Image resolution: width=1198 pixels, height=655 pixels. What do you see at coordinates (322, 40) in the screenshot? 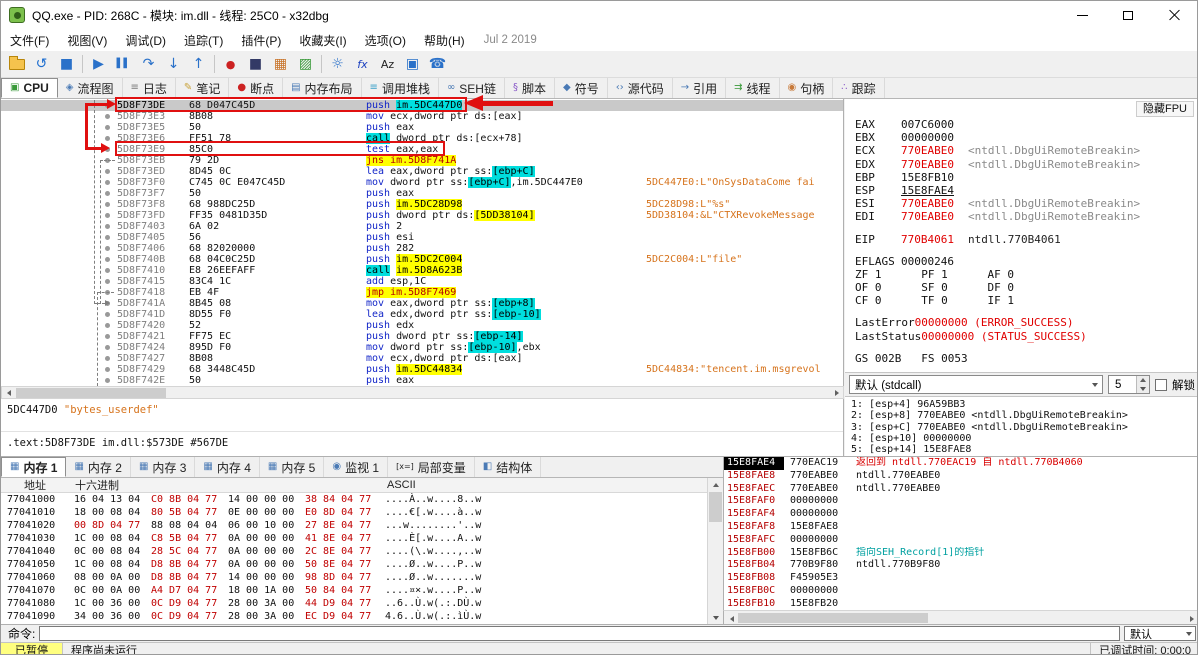
I see `menu-favourites: 收藏夹(I)` at bounding box center [322, 40].